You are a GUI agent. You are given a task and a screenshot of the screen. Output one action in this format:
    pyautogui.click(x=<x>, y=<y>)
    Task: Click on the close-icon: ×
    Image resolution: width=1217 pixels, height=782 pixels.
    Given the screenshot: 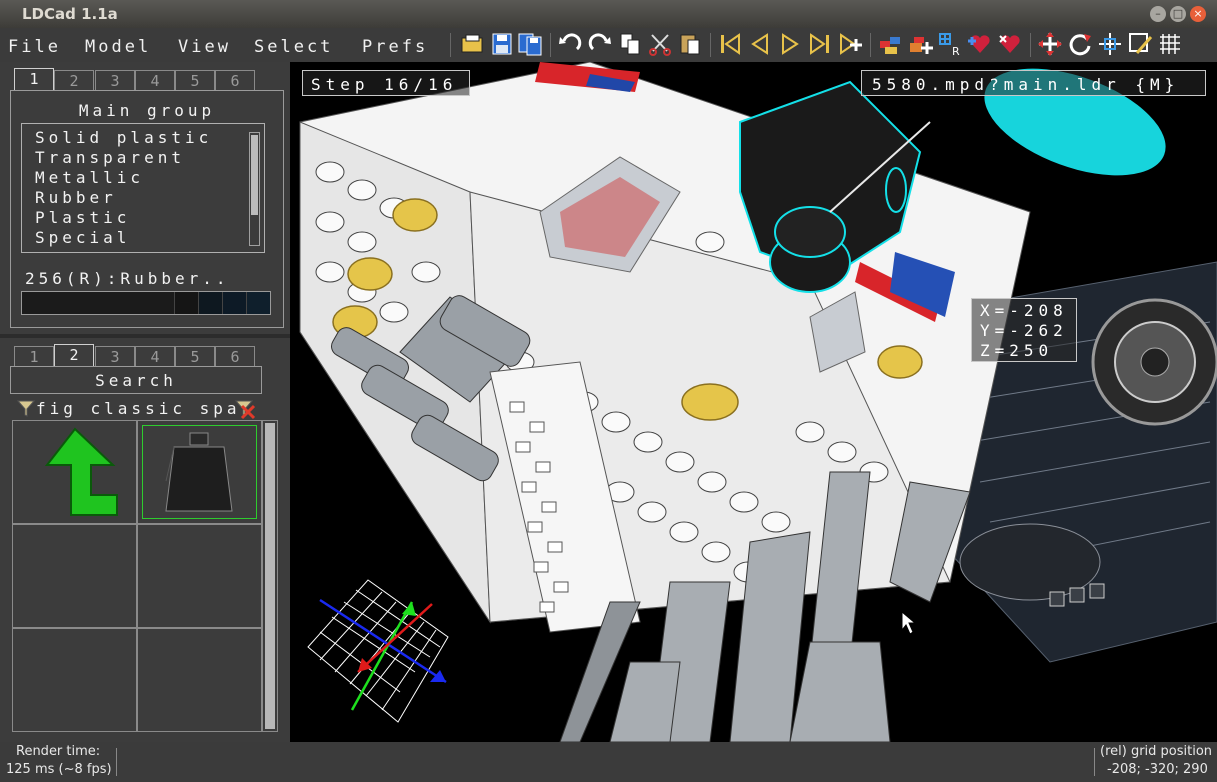 What is the action you would take?
    pyautogui.click(x=1198, y=14)
    